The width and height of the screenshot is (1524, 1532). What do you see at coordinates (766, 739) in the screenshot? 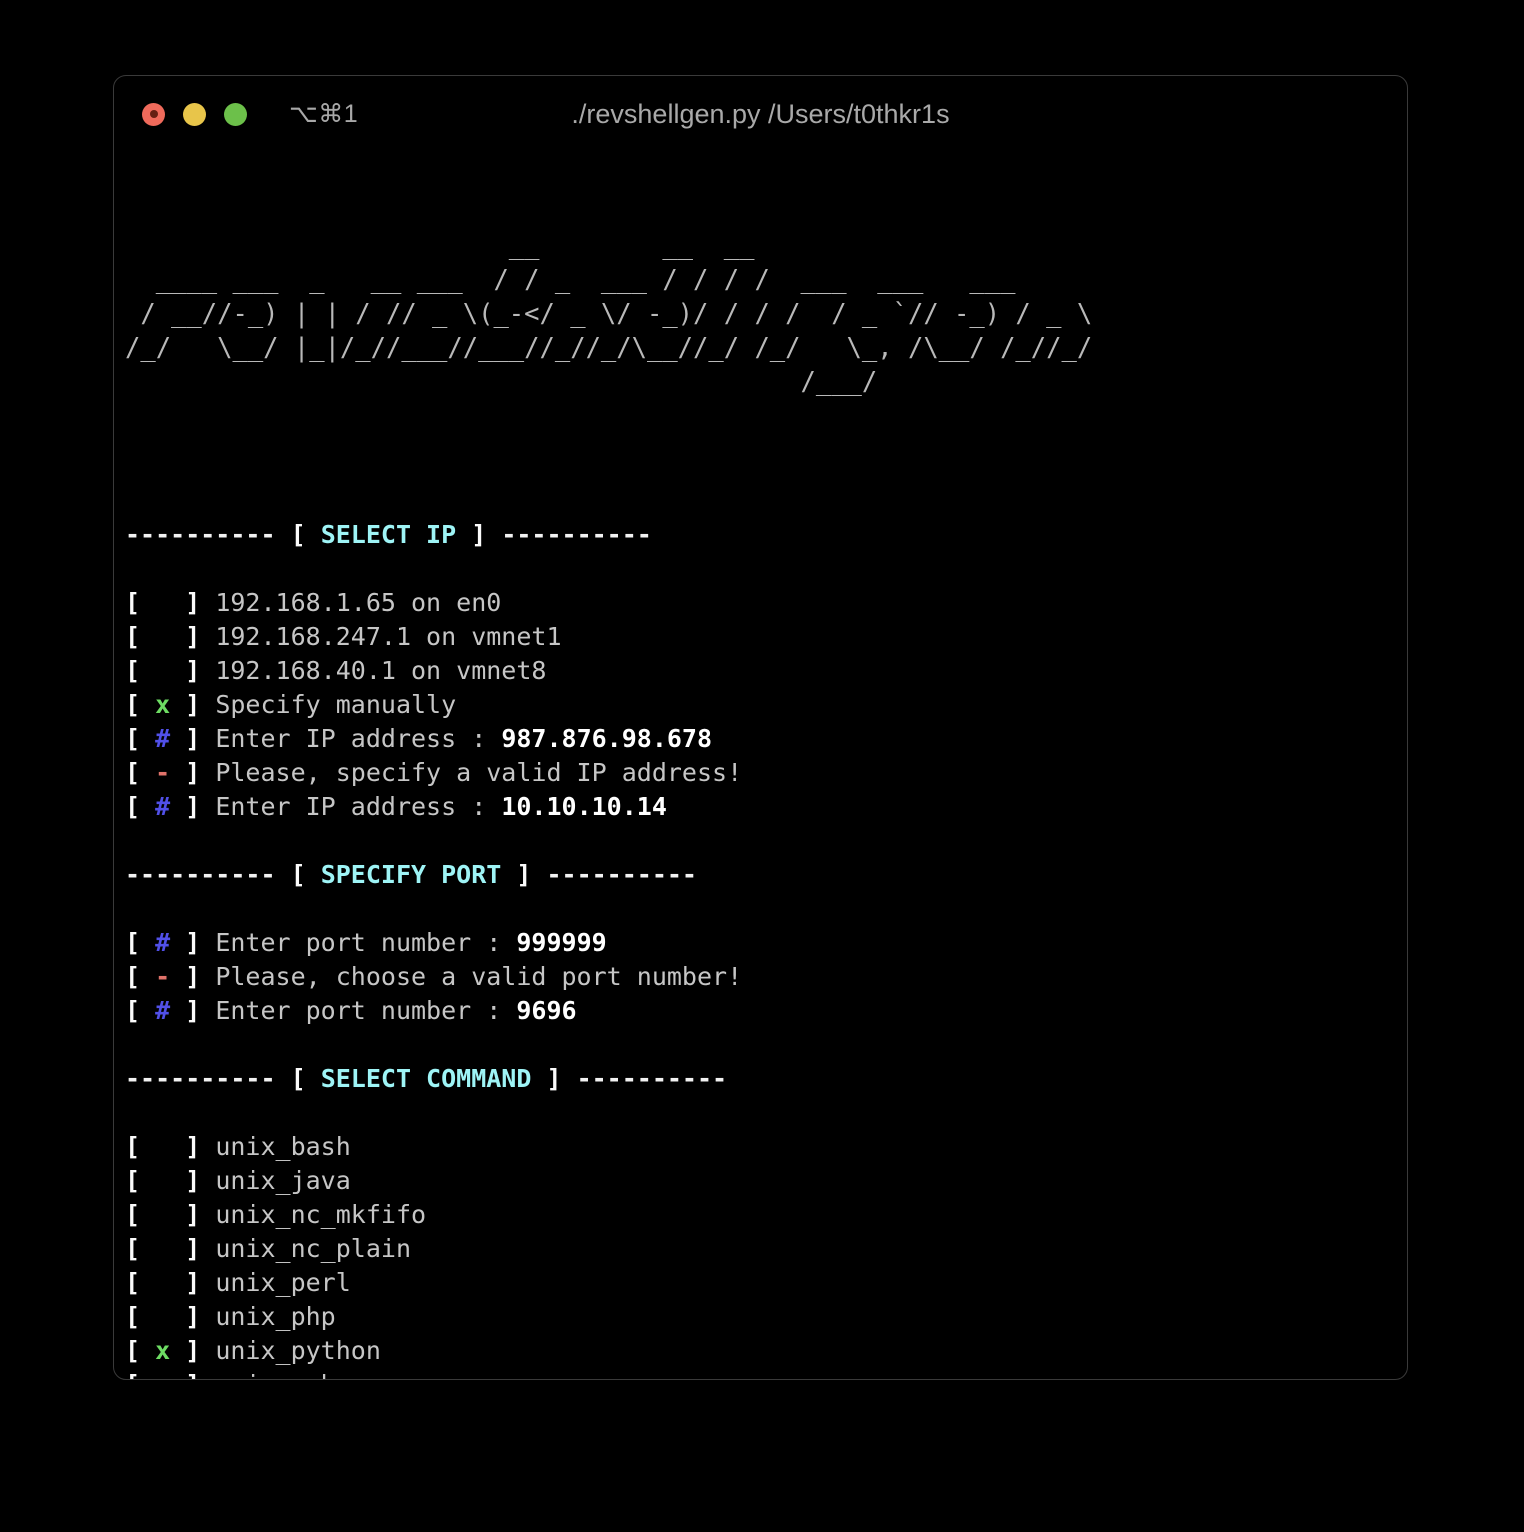
I see `prompt-line: [ # ] Enter IP address : 987.876.98.678` at bounding box center [766, 739].